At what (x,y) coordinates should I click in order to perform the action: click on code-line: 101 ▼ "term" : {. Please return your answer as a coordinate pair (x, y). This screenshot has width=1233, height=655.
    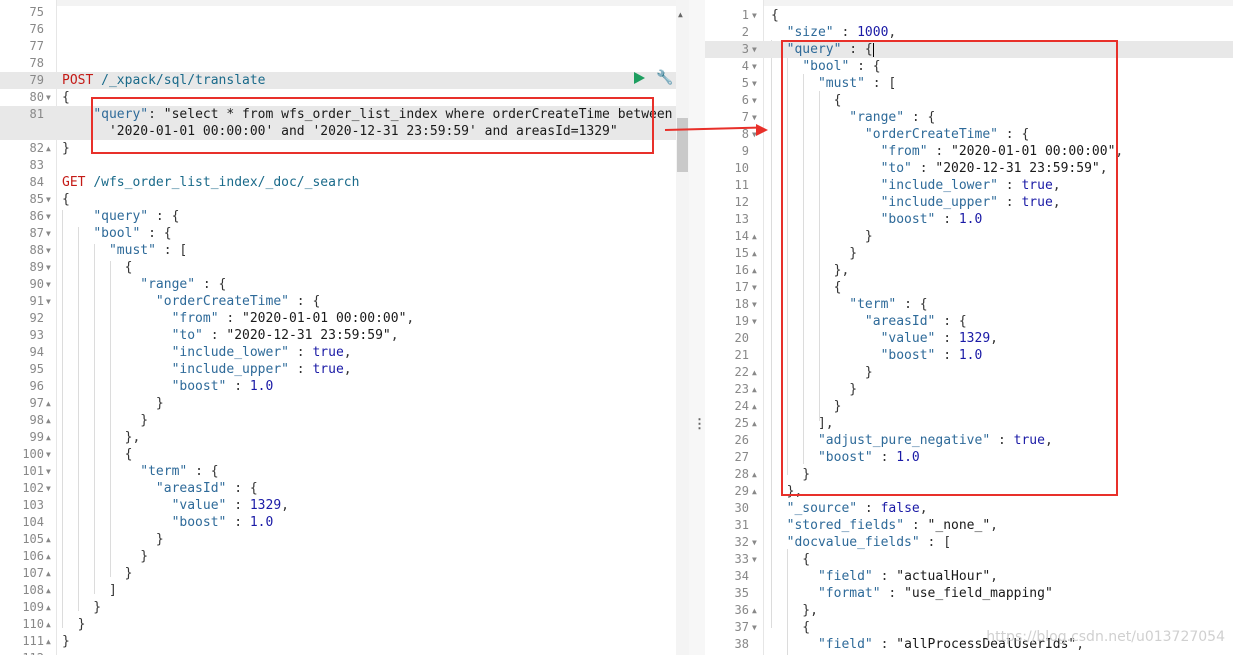
    Looking at the image, I should click on (120, 471).